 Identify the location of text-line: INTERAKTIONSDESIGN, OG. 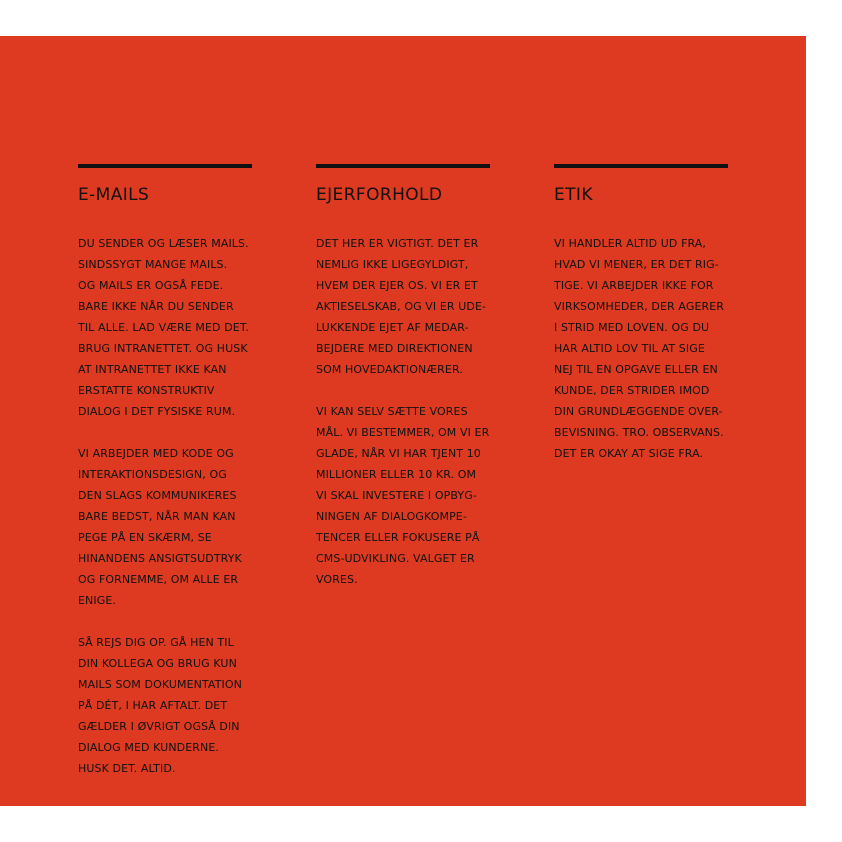
(152, 474).